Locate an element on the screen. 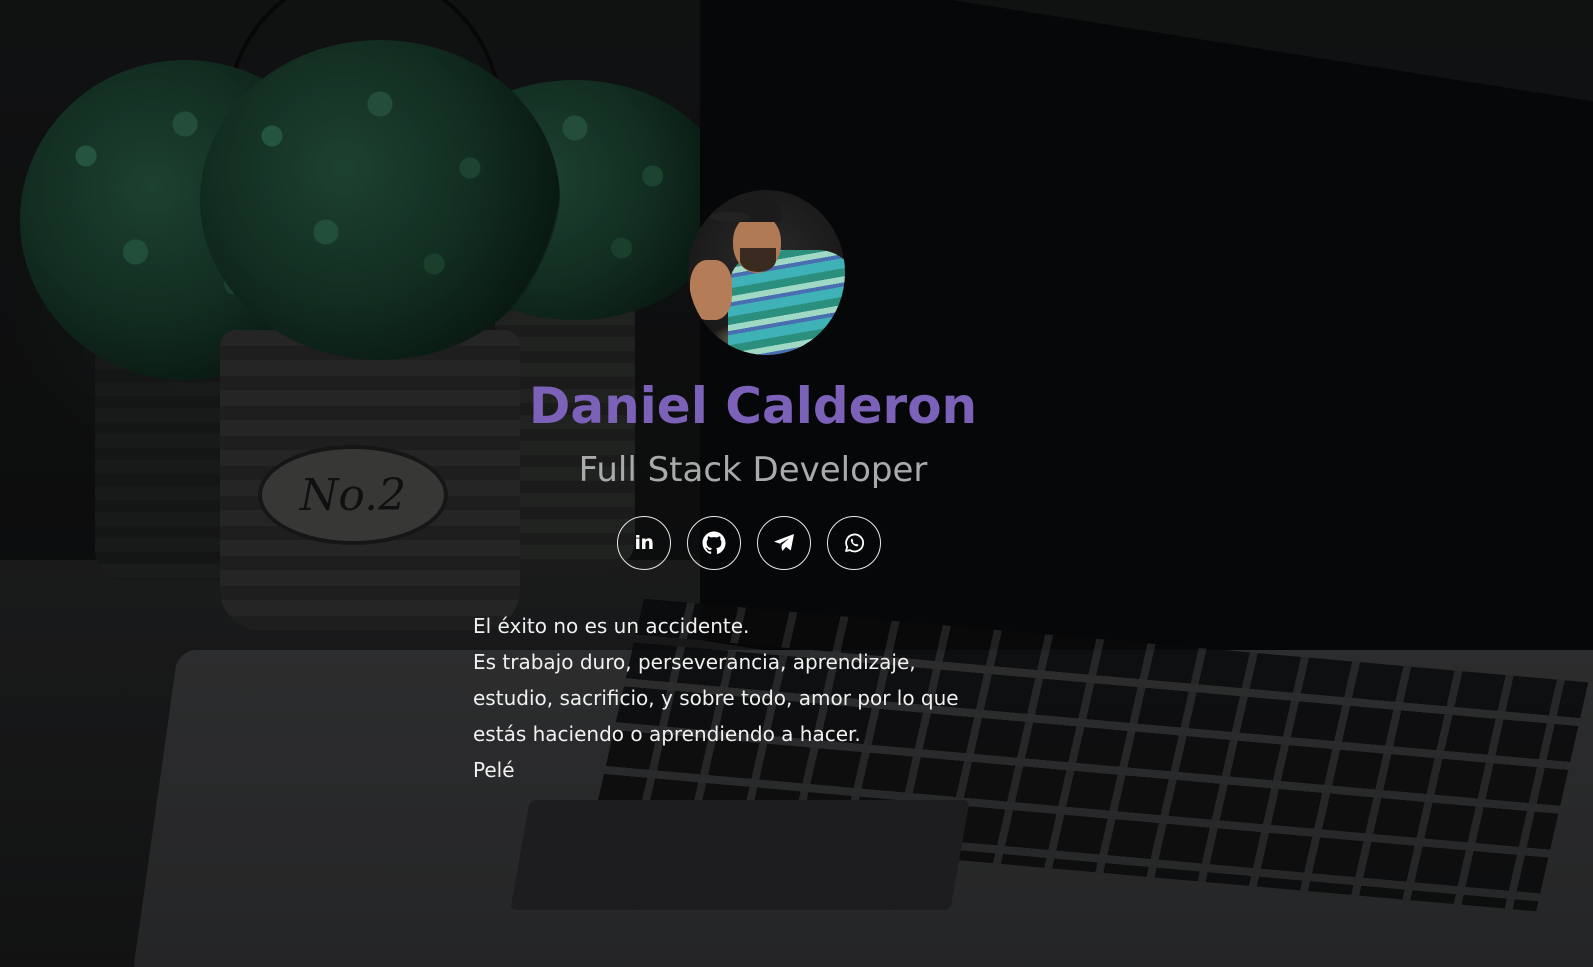  profile-title: Full Stack Developer is located at coordinates (753, 470).